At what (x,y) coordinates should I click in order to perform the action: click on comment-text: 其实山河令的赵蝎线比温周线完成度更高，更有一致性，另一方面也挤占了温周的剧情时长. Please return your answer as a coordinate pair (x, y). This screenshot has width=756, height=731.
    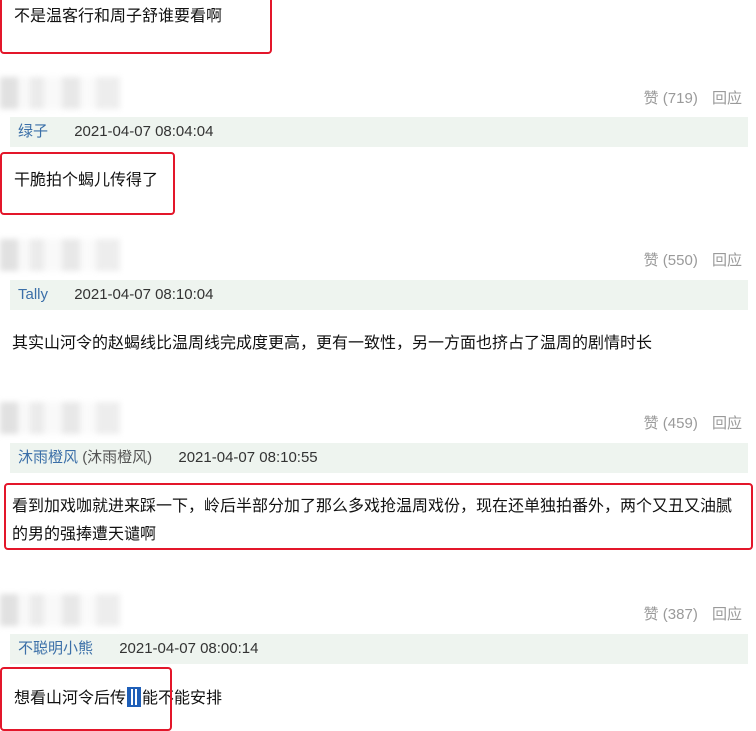
    Looking at the image, I should click on (332, 342).